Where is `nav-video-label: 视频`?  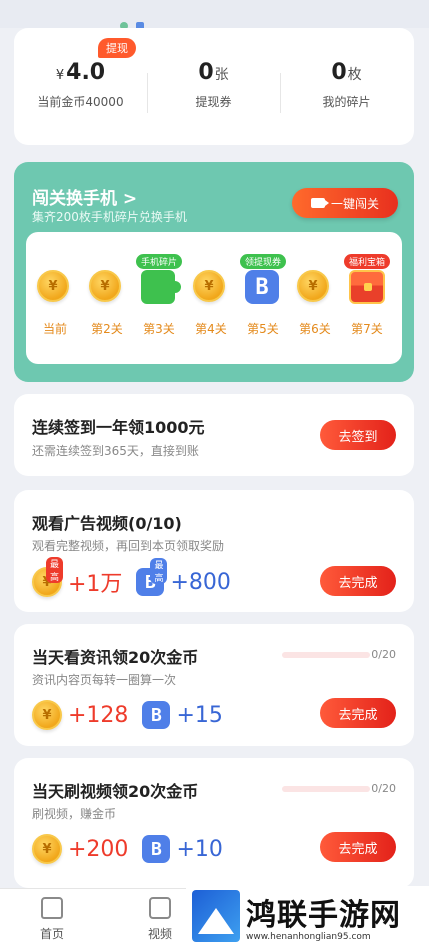 nav-video-label: 视频 is located at coordinates (159, 934).